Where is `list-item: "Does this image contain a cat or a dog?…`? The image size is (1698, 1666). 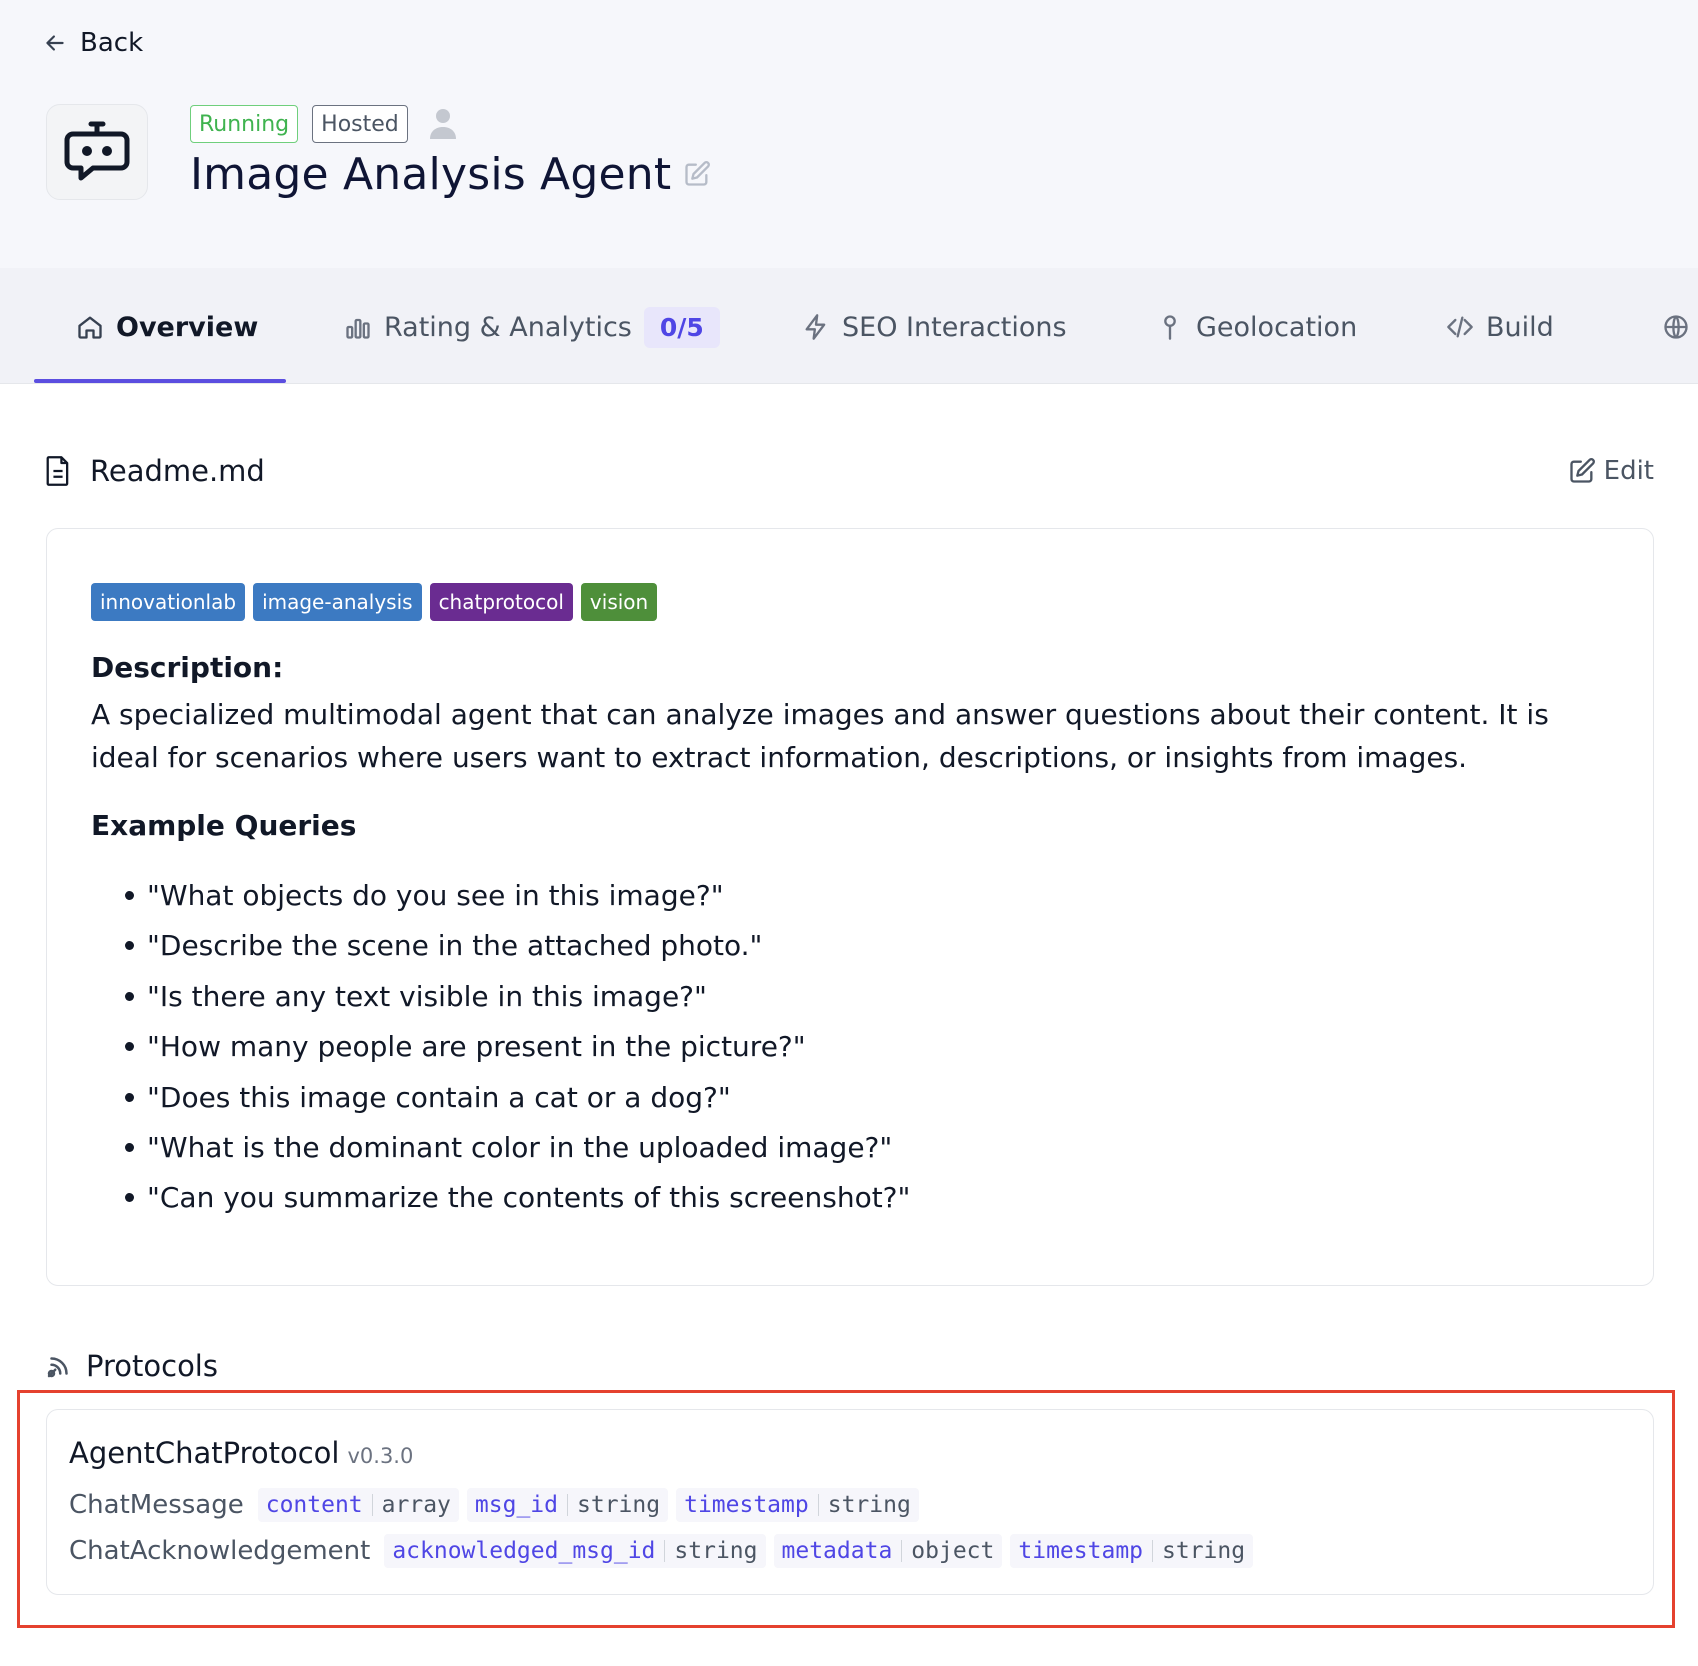
list-item: "Does this image contain a cat or a dog?… is located at coordinates (841, 1098).